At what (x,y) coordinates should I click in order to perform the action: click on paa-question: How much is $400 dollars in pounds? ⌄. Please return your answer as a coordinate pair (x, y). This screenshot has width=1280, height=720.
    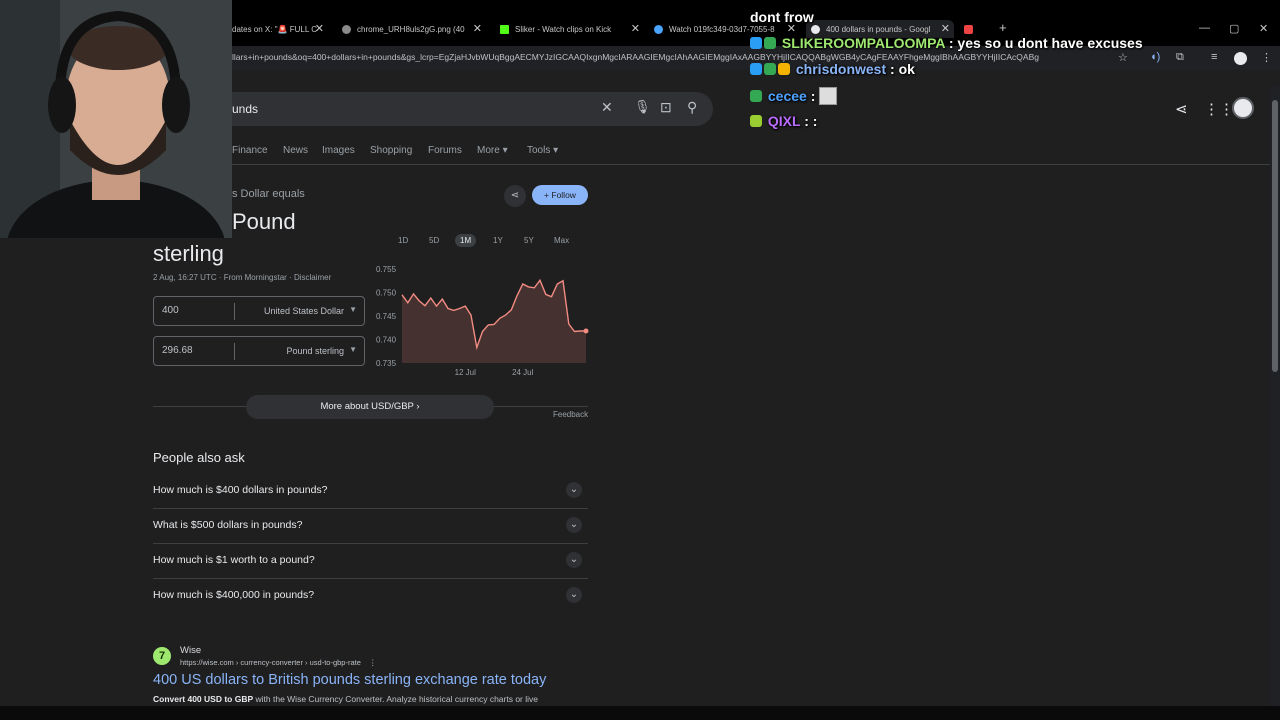
    Looking at the image, I should click on (370, 491).